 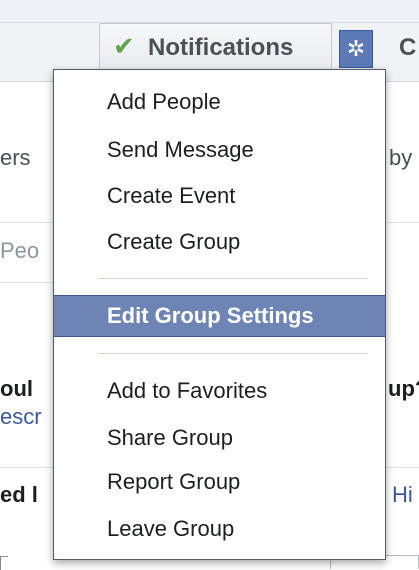 What do you see at coordinates (219, 196) in the screenshot?
I see `menu-item-create-event: Create Event` at bounding box center [219, 196].